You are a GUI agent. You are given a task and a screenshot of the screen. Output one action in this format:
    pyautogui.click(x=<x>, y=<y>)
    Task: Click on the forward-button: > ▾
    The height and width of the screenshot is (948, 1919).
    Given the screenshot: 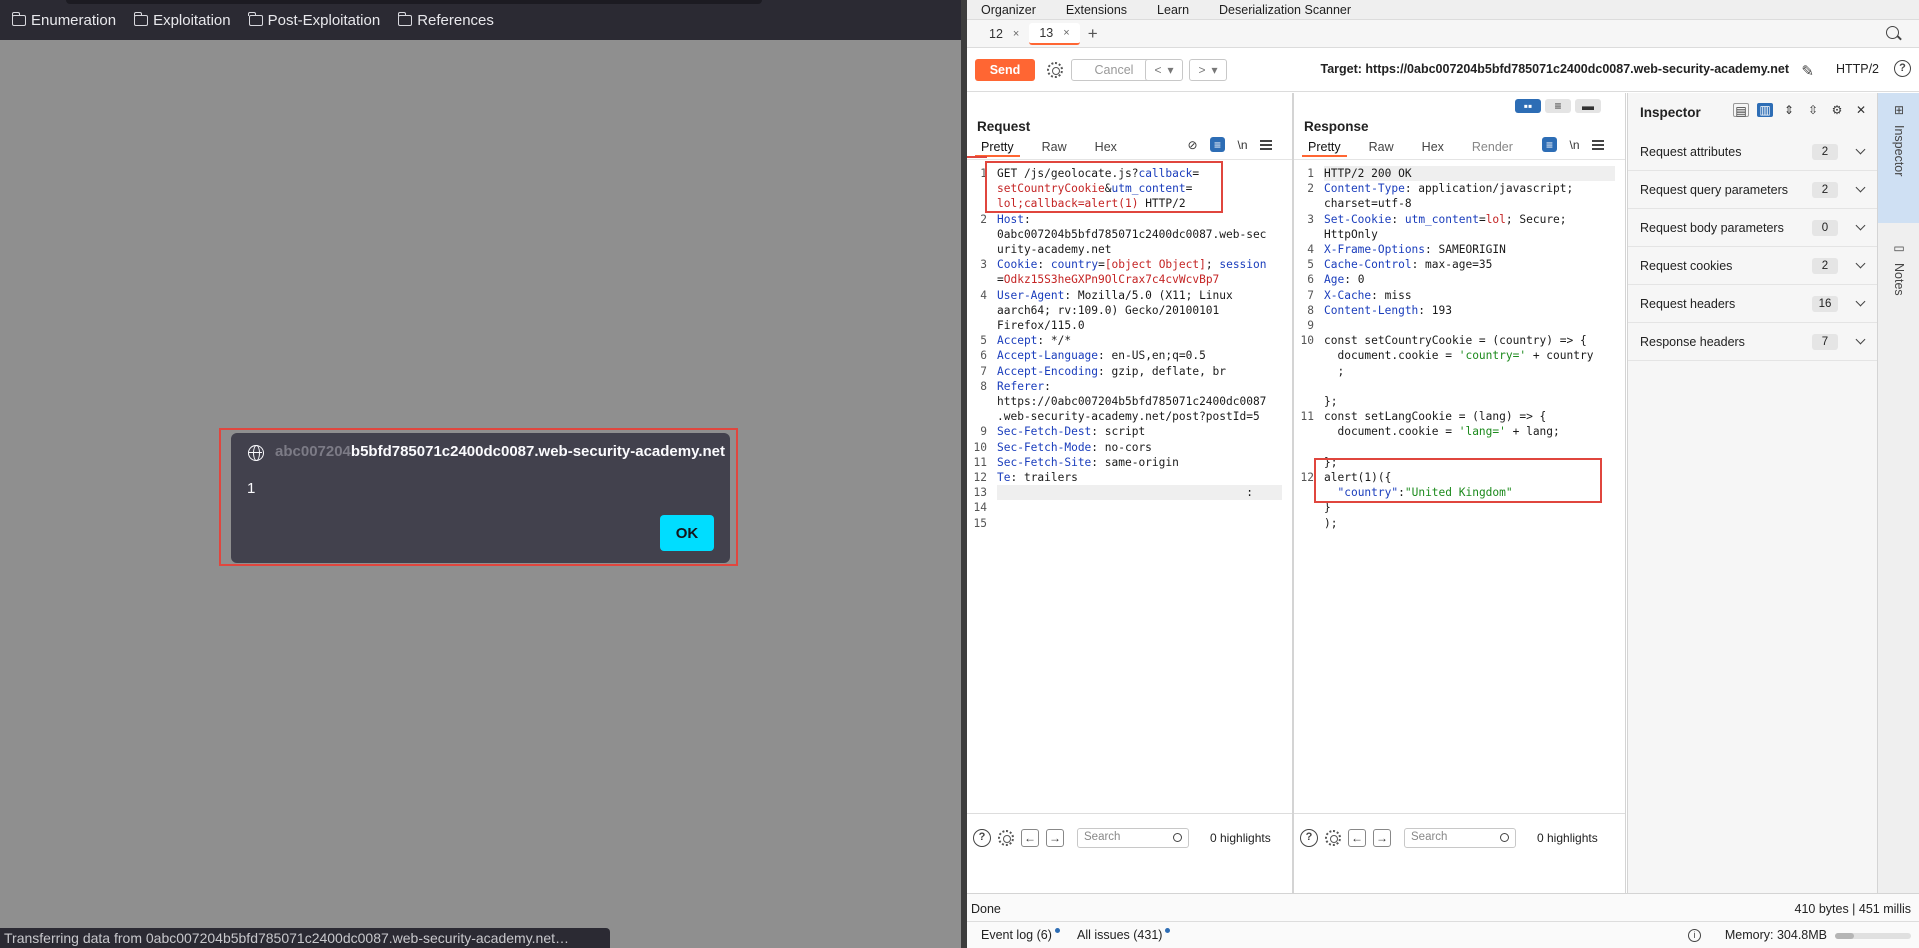 What is the action you would take?
    pyautogui.click(x=1208, y=70)
    